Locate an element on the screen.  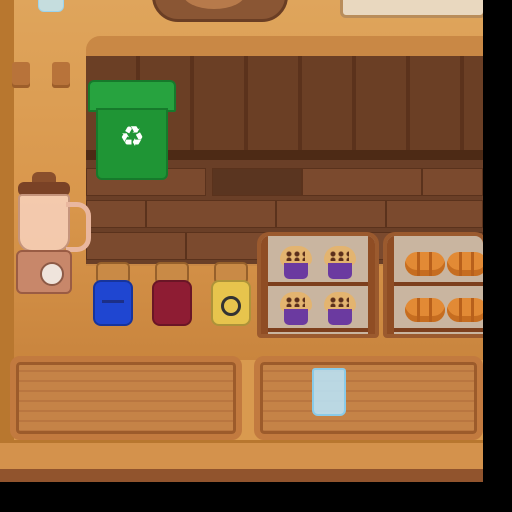
recycle-icon: ♻ is located at coordinates (132, 144).